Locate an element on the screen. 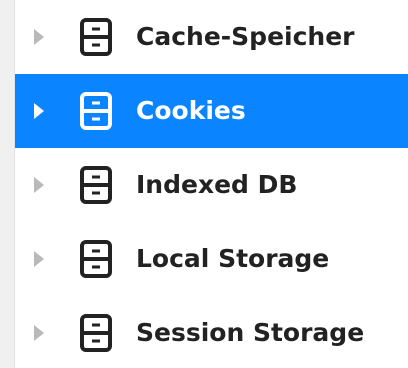 This screenshot has height=368, width=408. tree-gutter is located at coordinates (7, 184).